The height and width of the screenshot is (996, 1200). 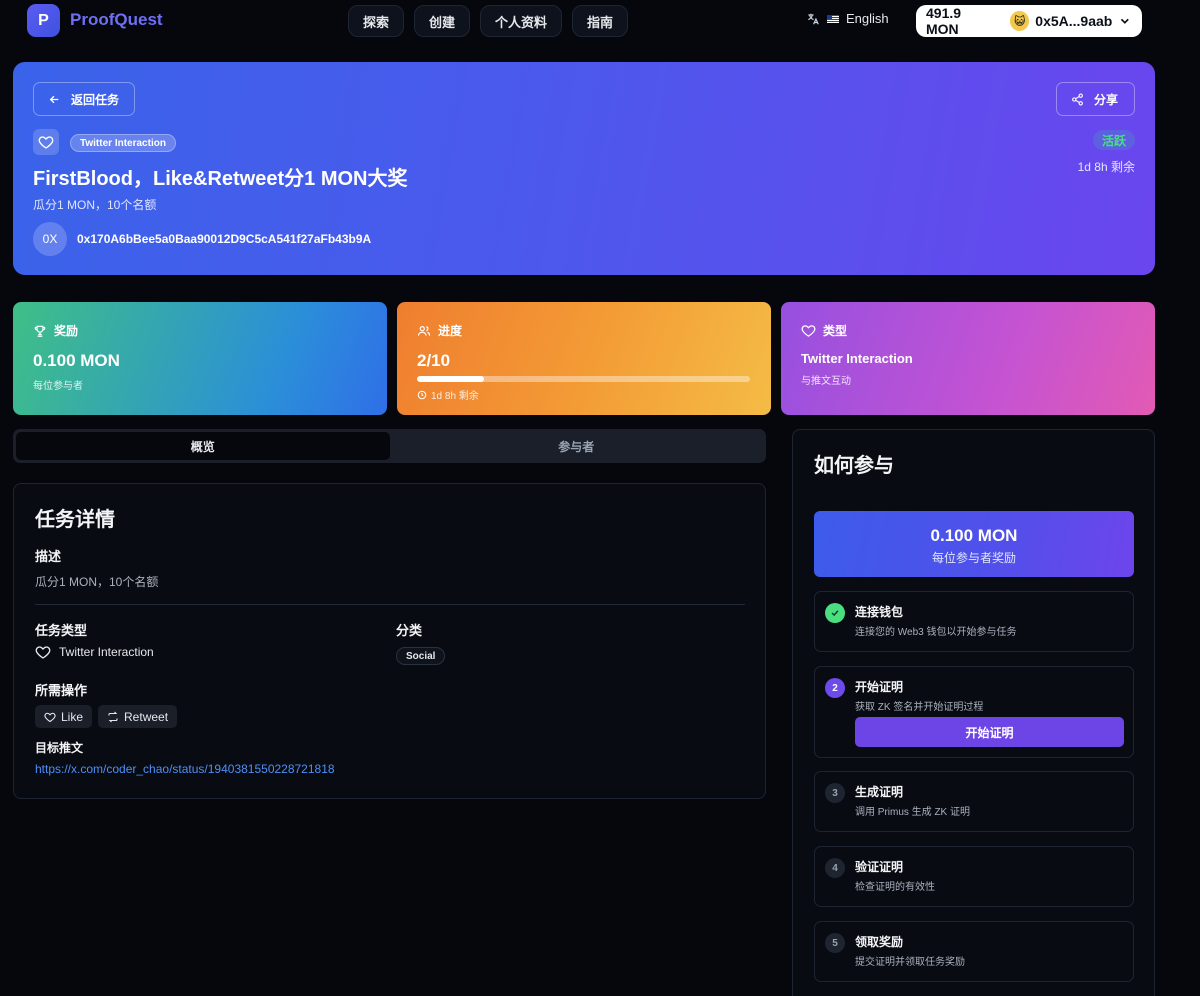 What do you see at coordinates (390, 604) in the screenshot?
I see `divider` at bounding box center [390, 604].